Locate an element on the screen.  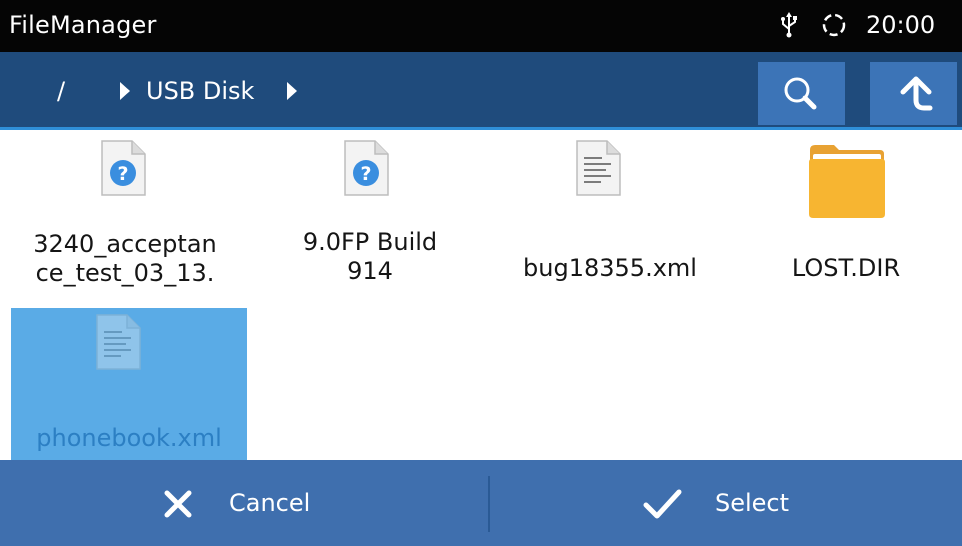
file-name-line: ce_test_03_13. is located at coordinates (125, 273).